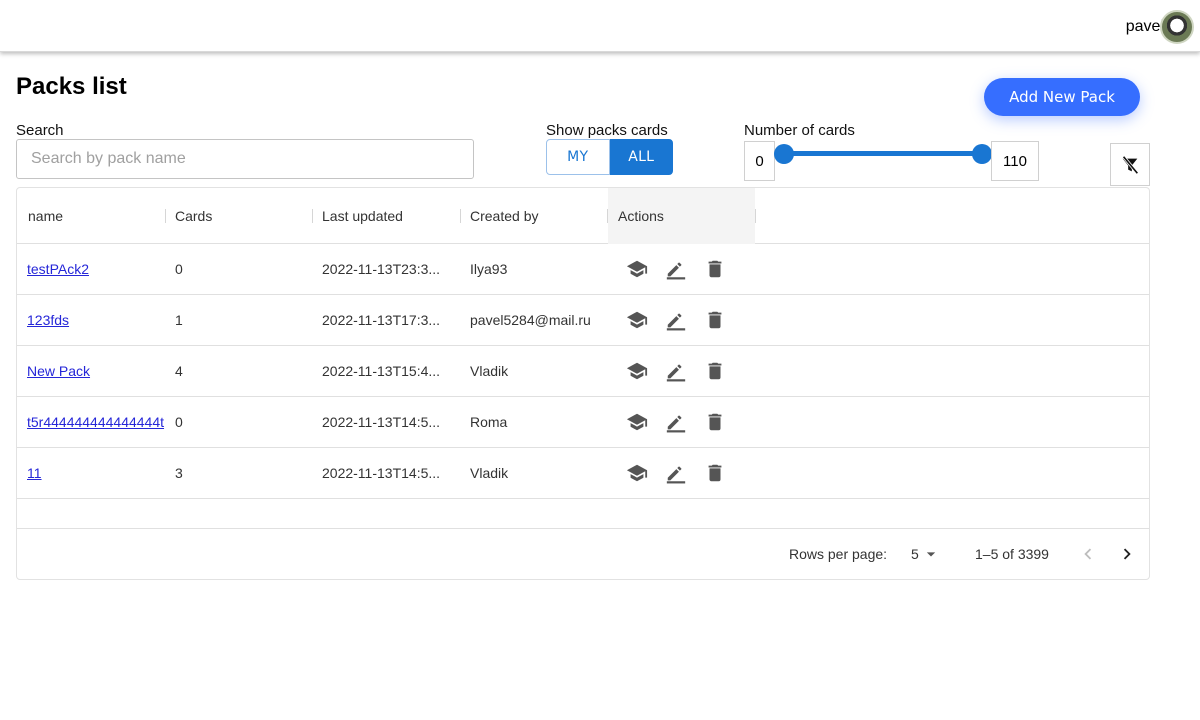 This screenshot has height=720, width=1200. I want to click on pack-name-link: testPAck2, so click(58, 269).